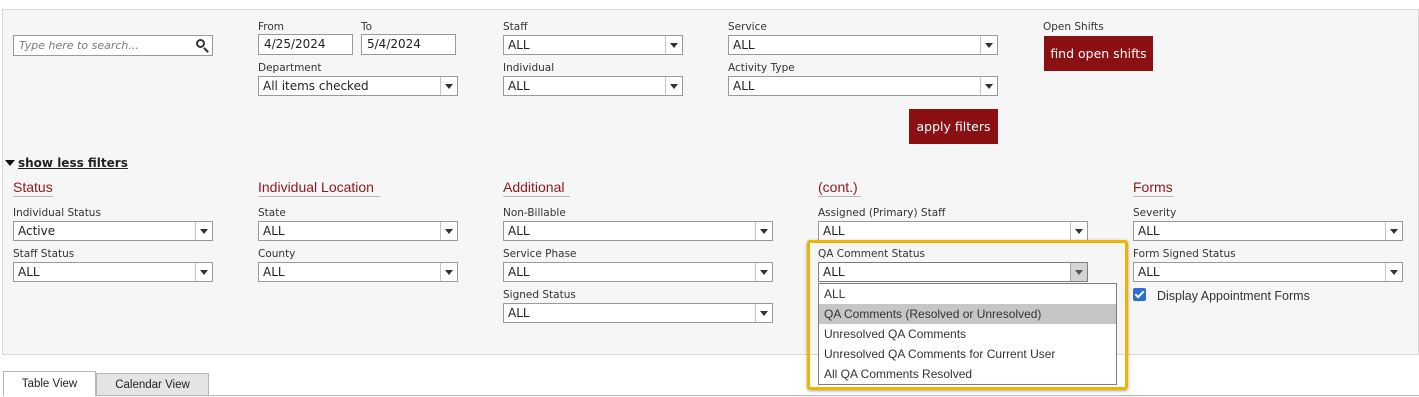  Describe the element at coordinates (757, 395) in the screenshot. I see `tab-divider` at that location.